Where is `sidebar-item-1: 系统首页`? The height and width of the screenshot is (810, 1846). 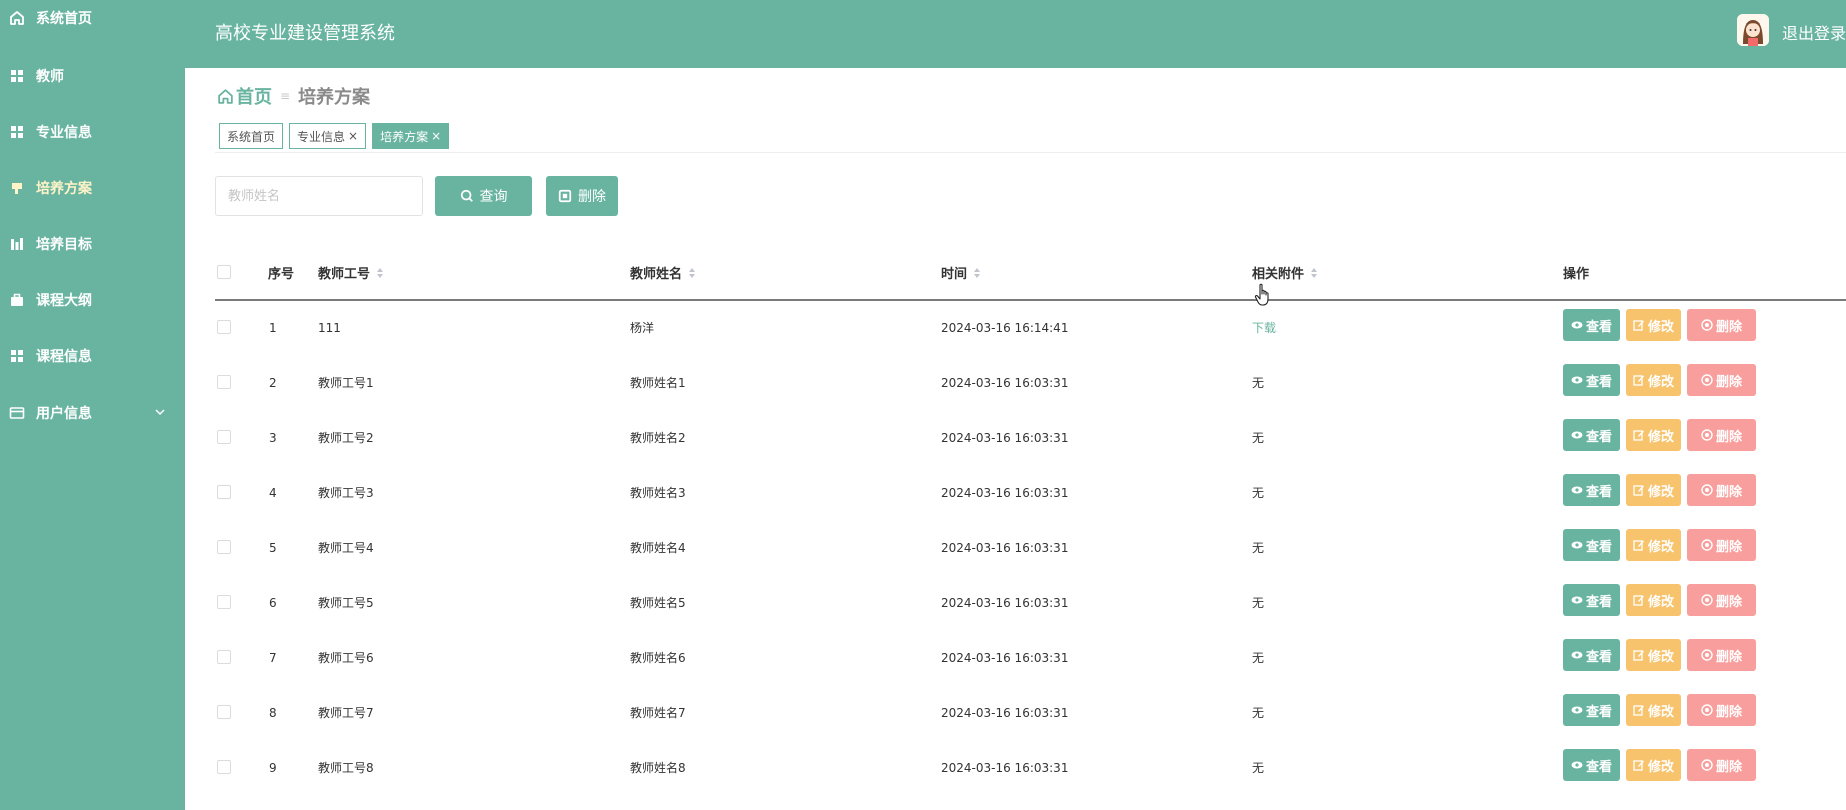
sidebar-item-1: 系统首页 is located at coordinates (92, 19).